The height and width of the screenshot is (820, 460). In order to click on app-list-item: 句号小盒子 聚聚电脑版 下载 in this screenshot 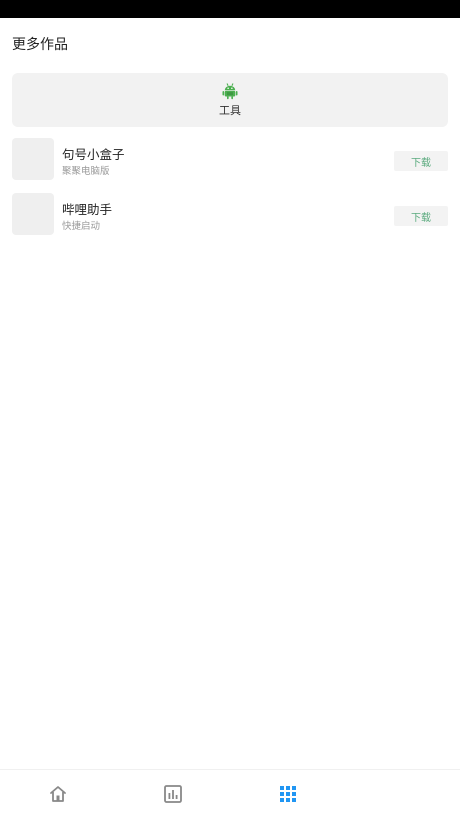, I will do `click(230, 160)`.